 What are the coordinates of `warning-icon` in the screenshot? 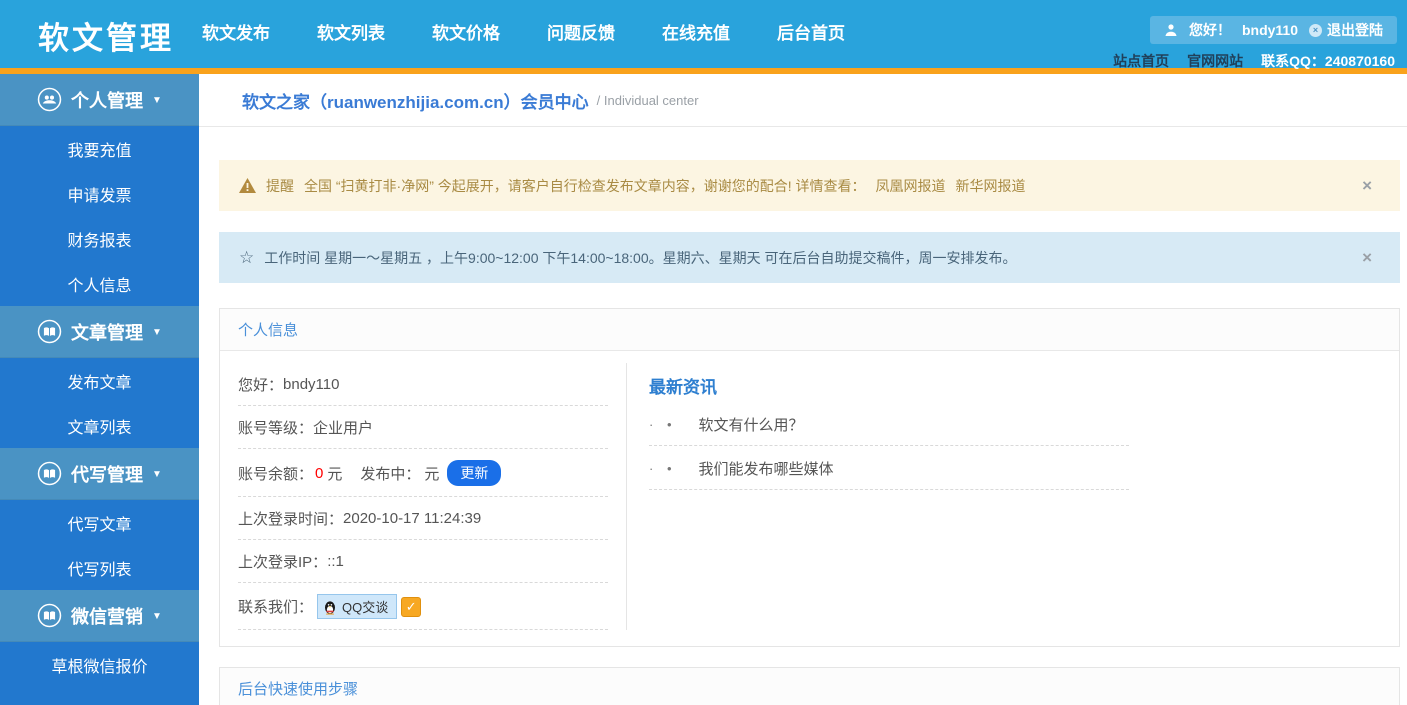 It's located at (247, 185).